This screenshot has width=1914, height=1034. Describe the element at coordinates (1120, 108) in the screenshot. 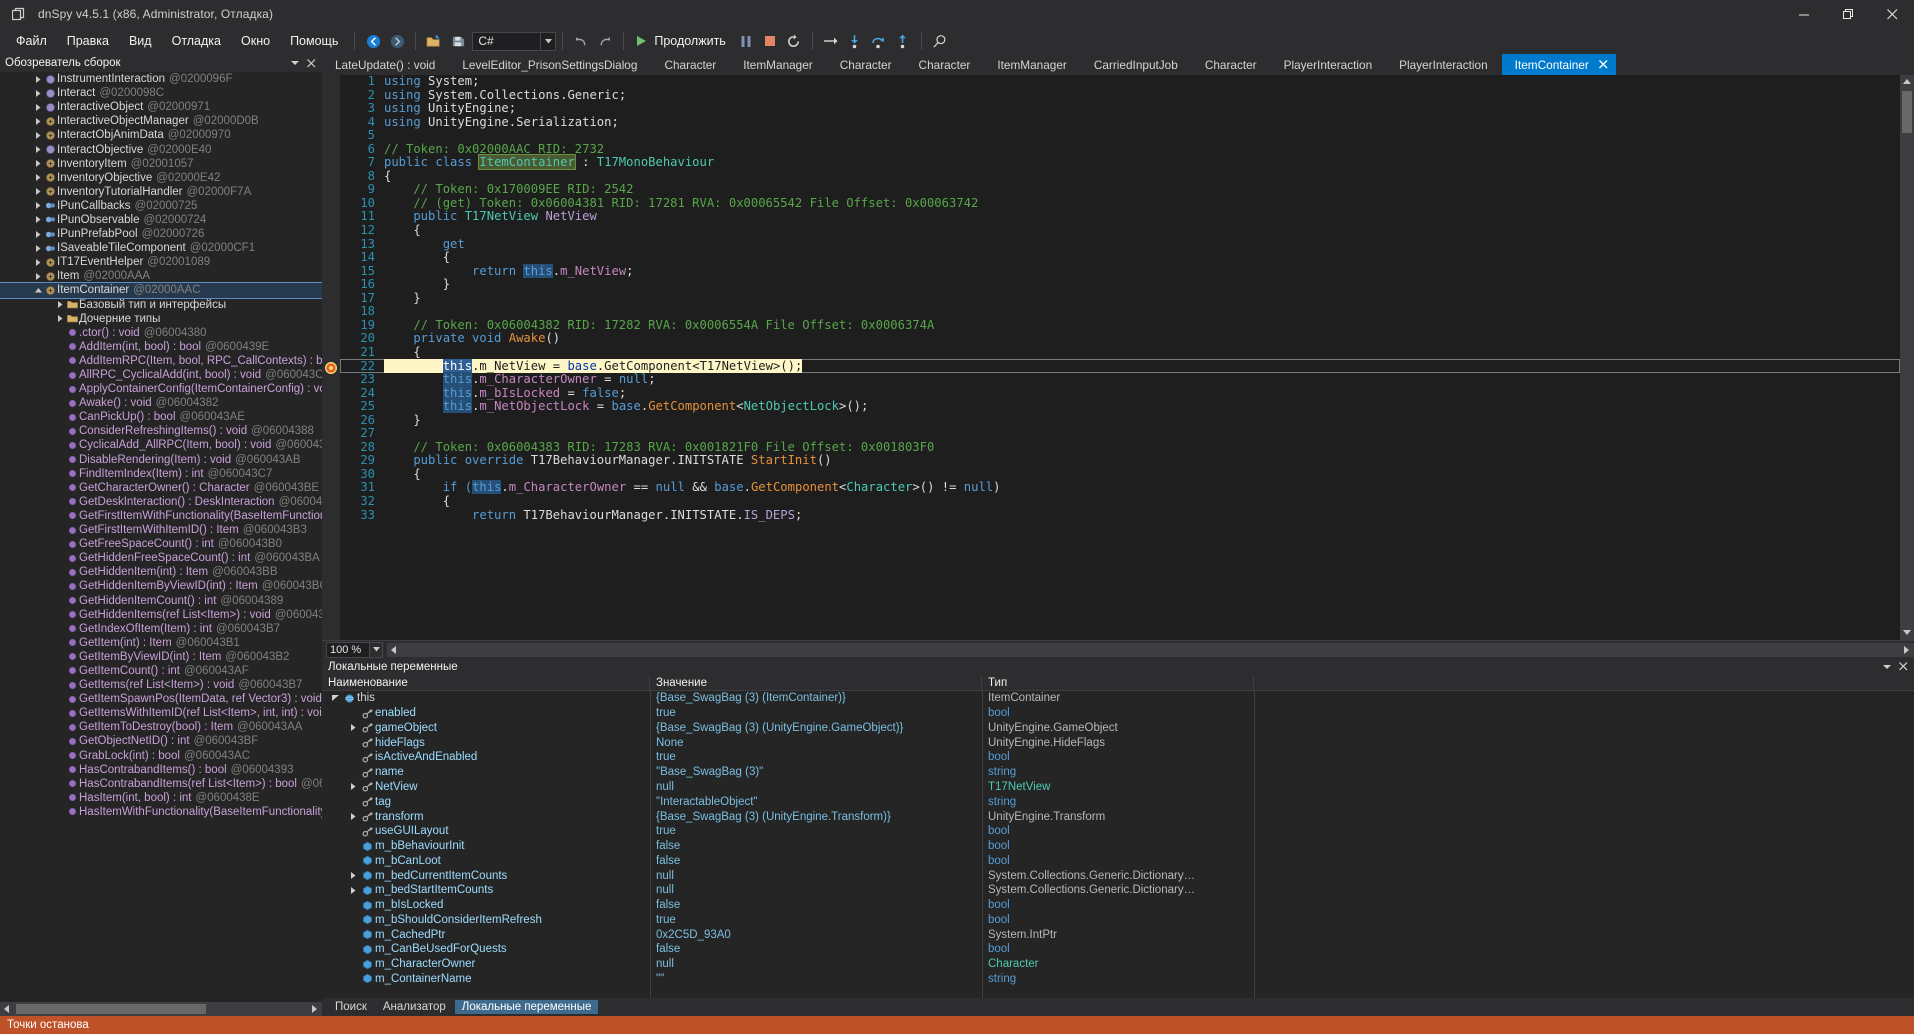

I see `code-line: 3 using UnityEngine;` at that location.